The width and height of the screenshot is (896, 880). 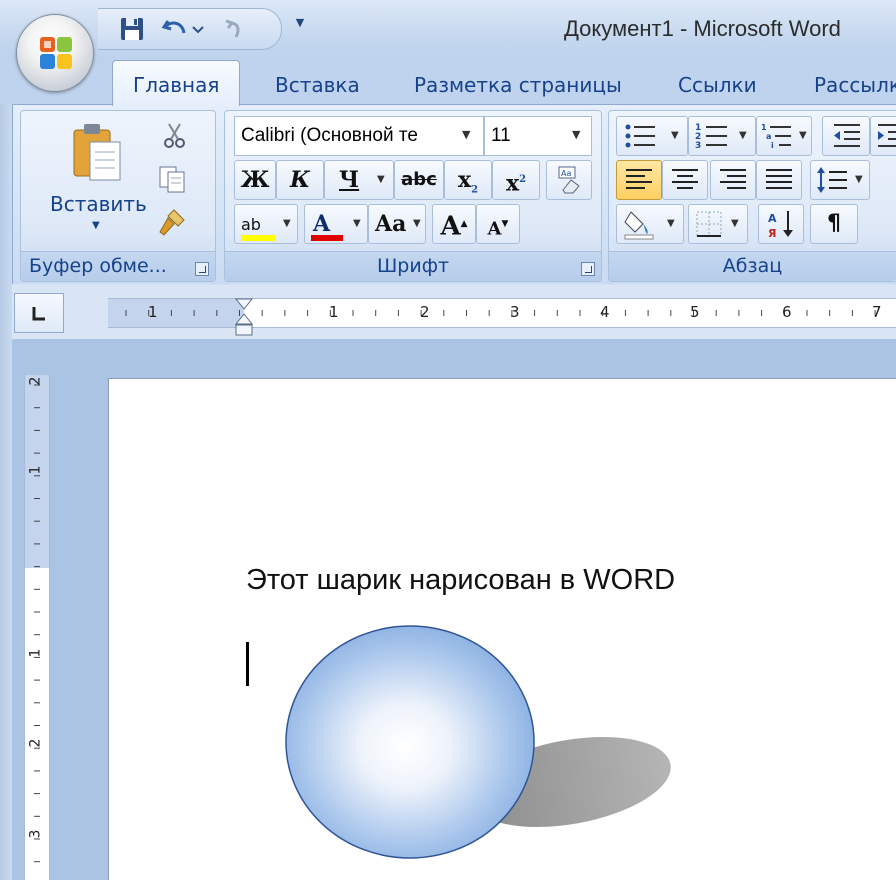 I want to click on svg-text: 3, so click(x=698, y=146).